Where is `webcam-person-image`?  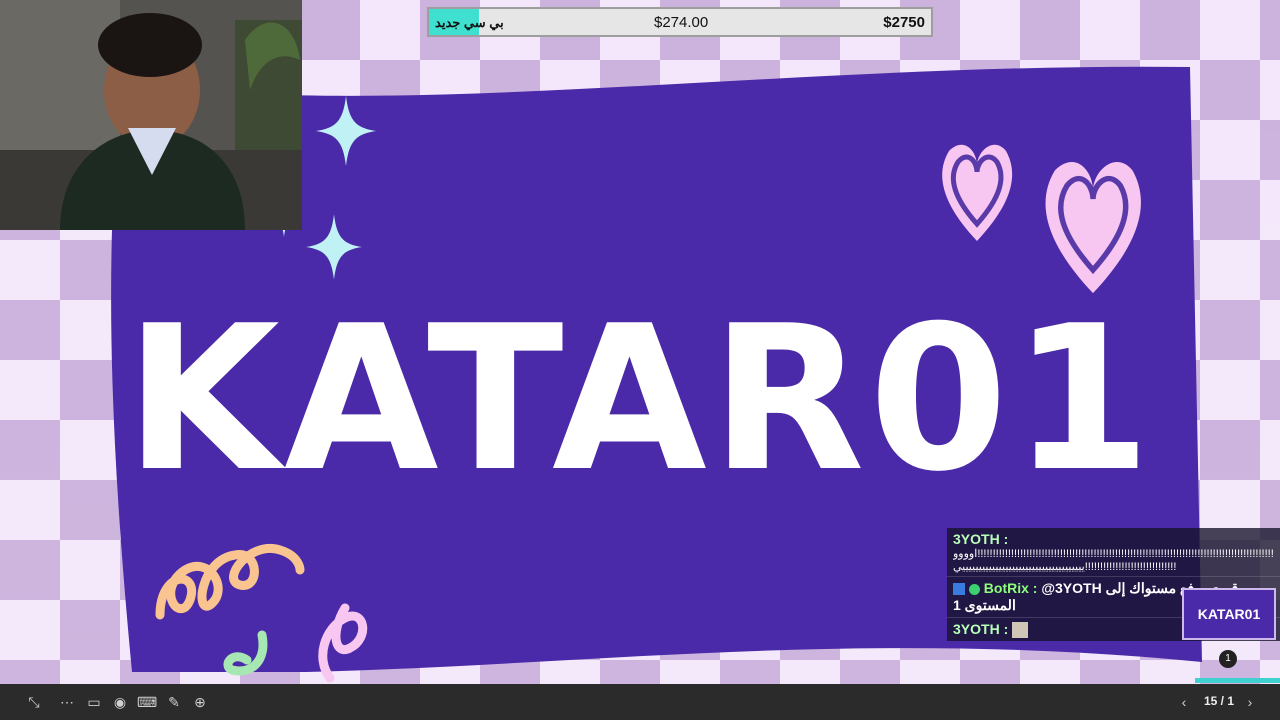 webcam-person-image is located at coordinates (151, 115).